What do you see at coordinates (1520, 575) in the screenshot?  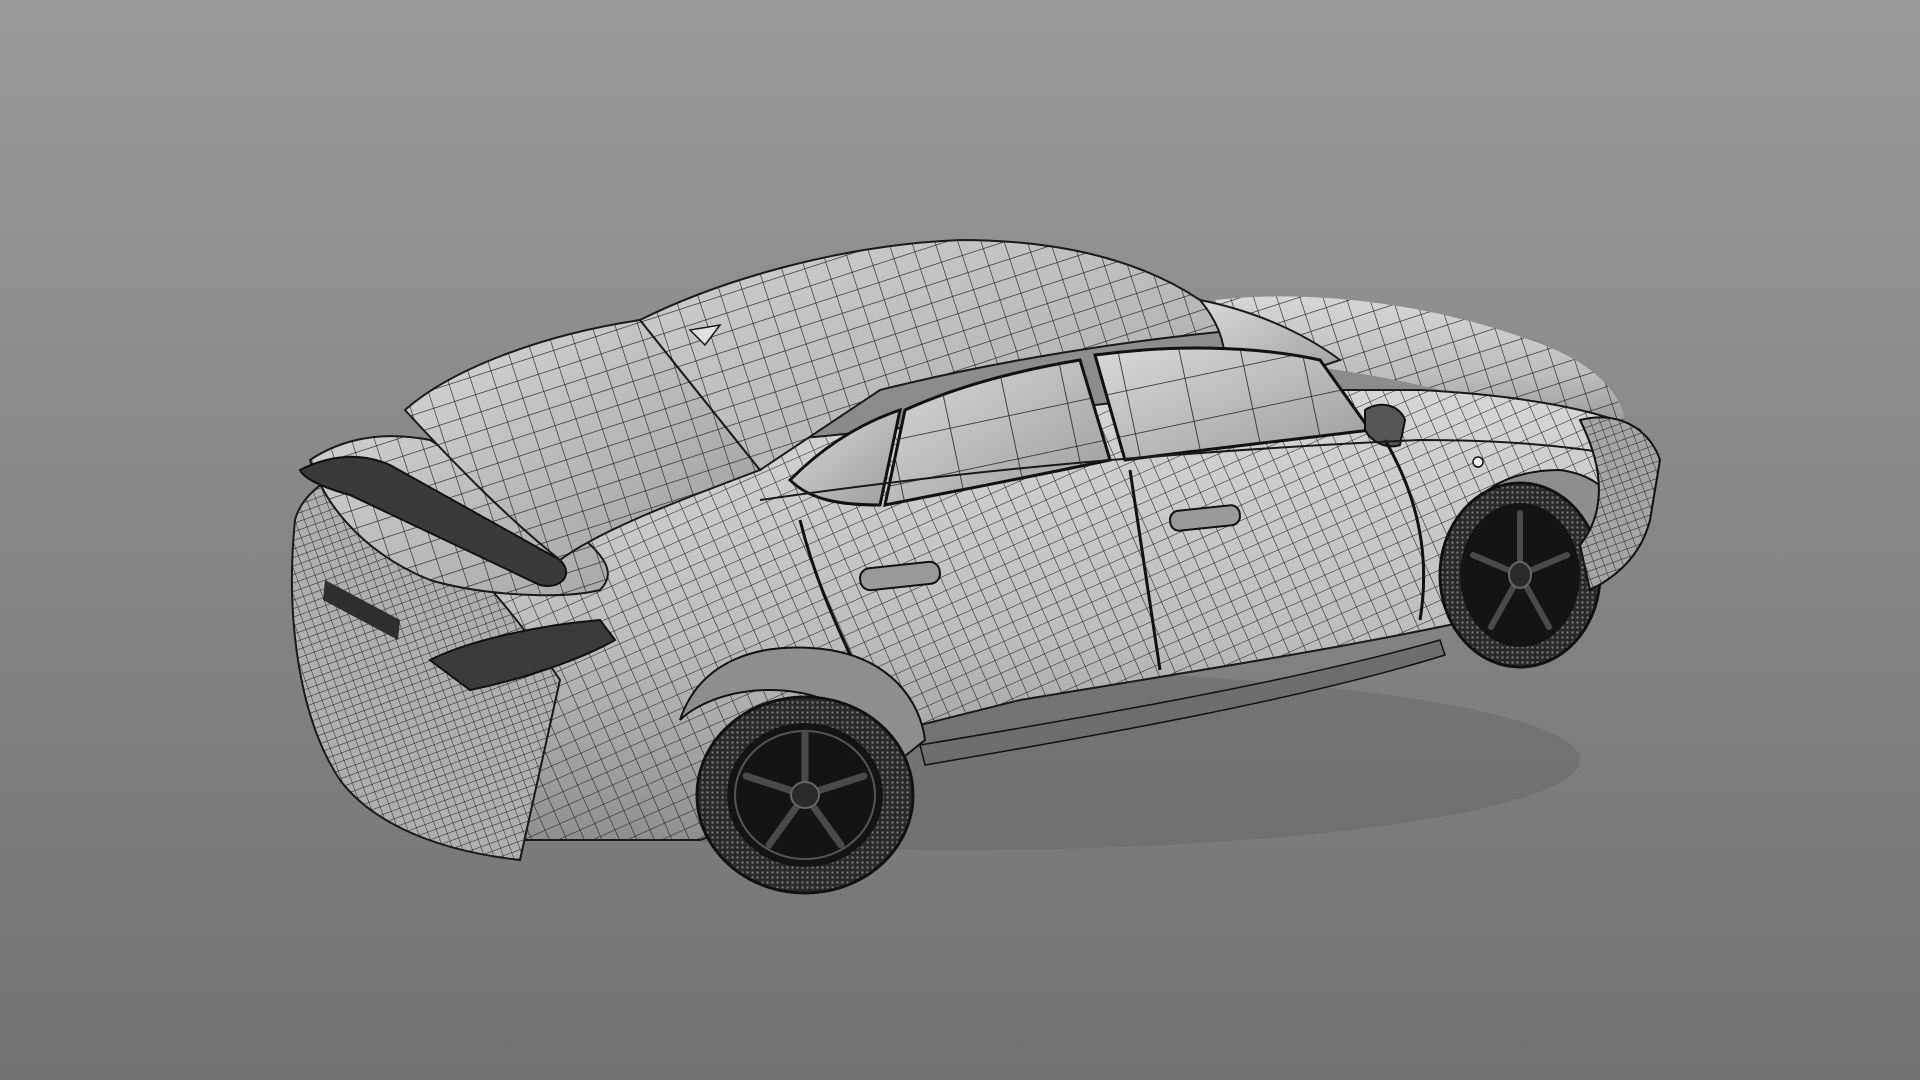 I see `front-wheel` at bounding box center [1520, 575].